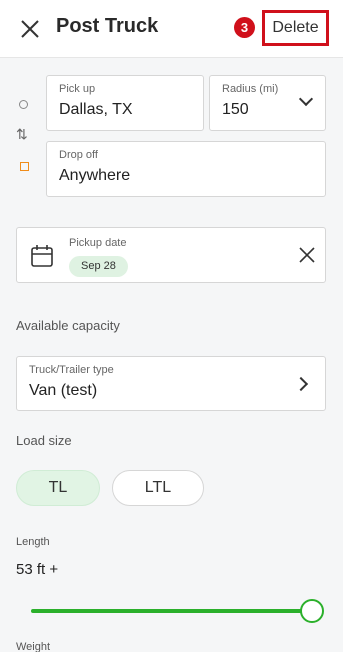 The image size is (343, 652). What do you see at coordinates (33, 542) in the screenshot?
I see `length-label: Length` at bounding box center [33, 542].